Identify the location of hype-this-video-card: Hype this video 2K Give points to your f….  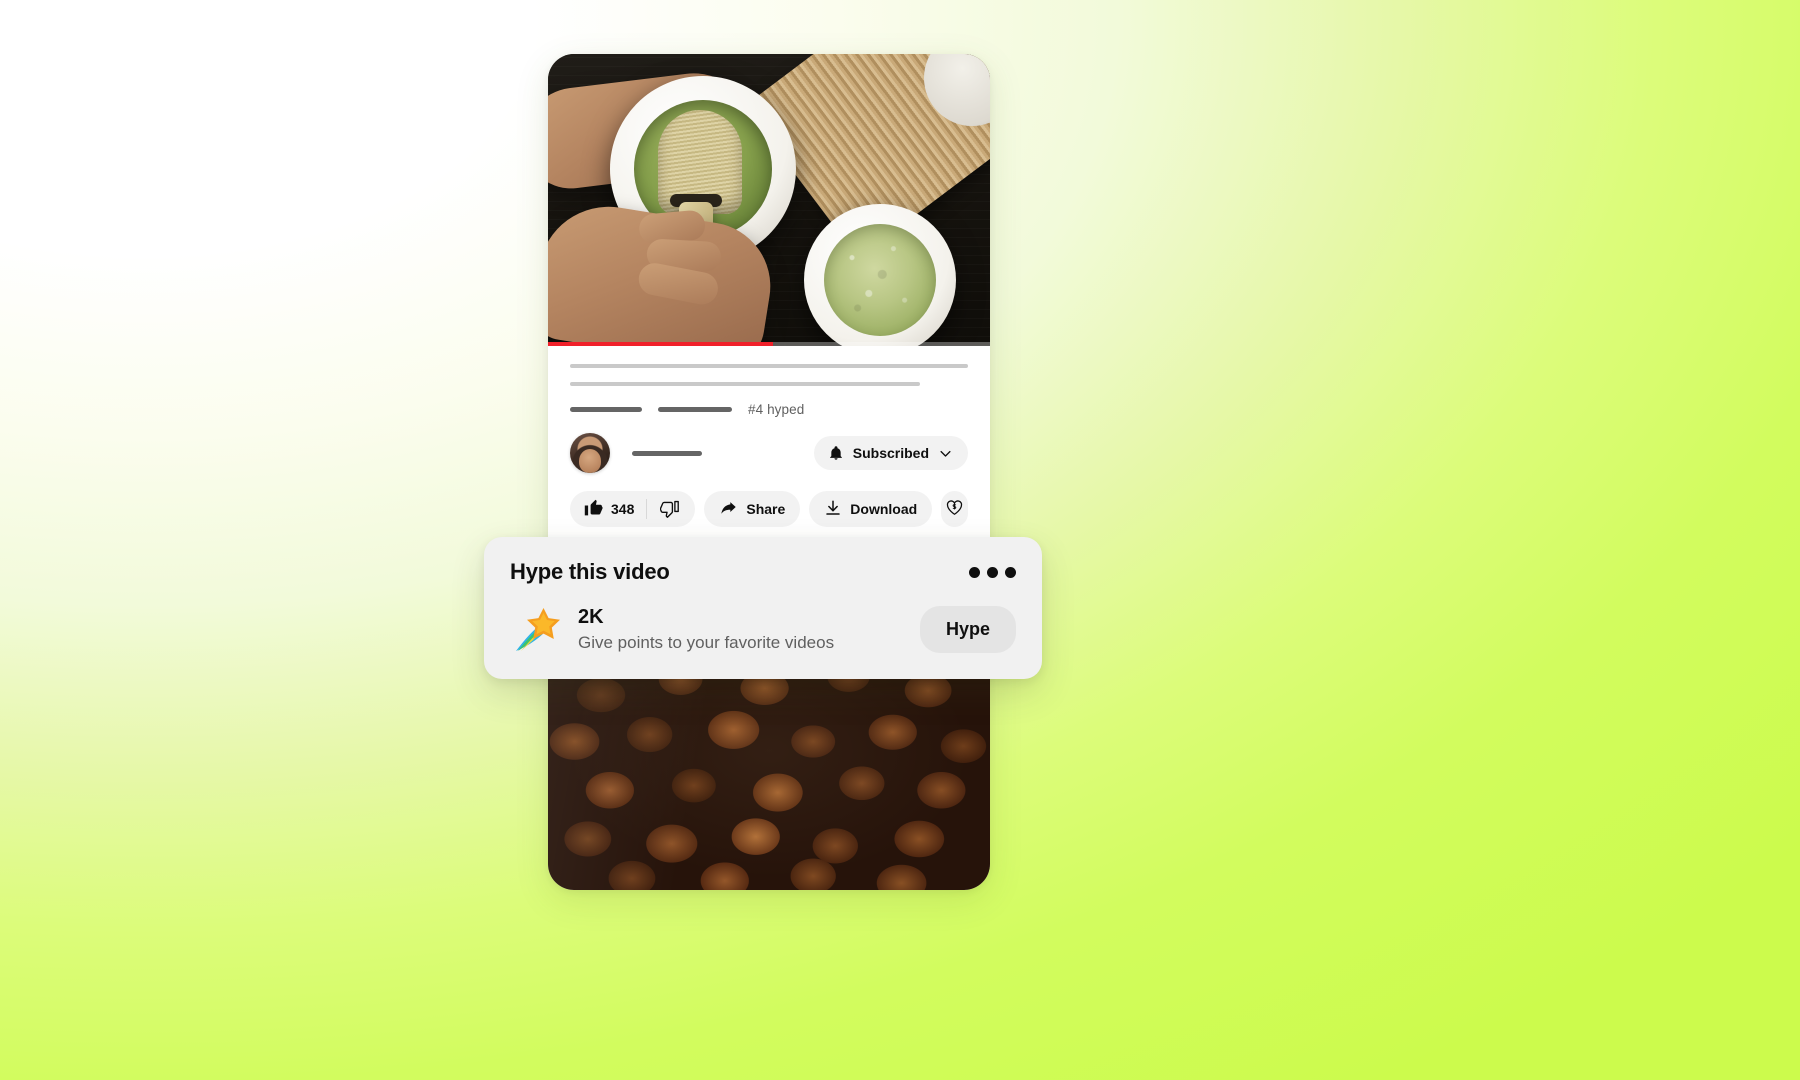
(763, 608).